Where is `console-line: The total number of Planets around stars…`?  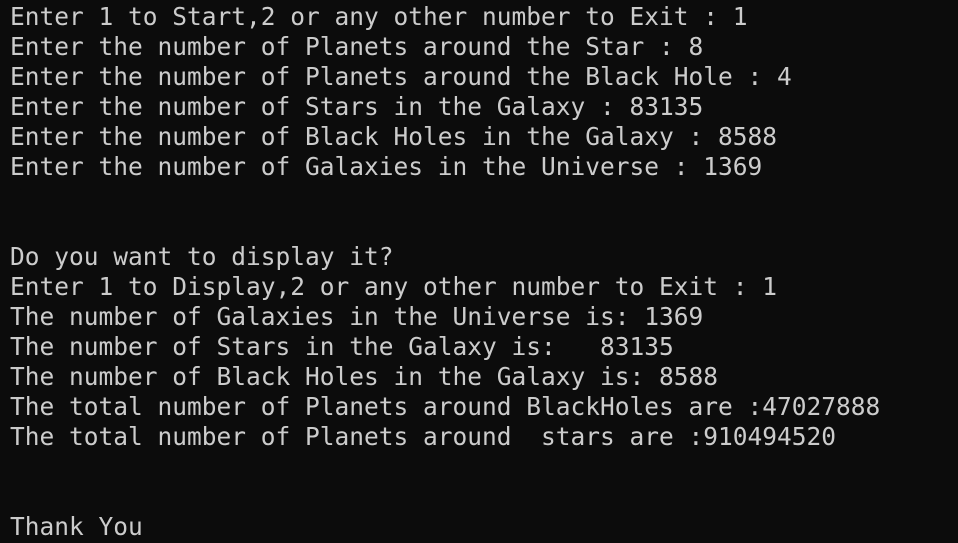
console-line: The total number of Planets around stars… is located at coordinates (423, 436).